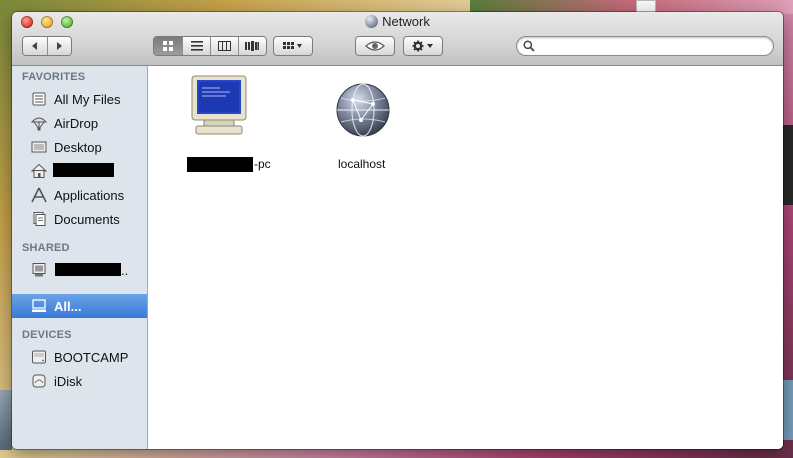  What do you see at coordinates (46, 248) in the screenshot?
I see `sidebar-section-shared: SHARED` at bounding box center [46, 248].